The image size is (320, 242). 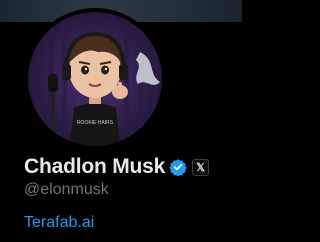 What do you see at coordinates (95, 166) in the screenshot?
I see `display-name: Chadlon Musk` at bounding box center [95, 166].